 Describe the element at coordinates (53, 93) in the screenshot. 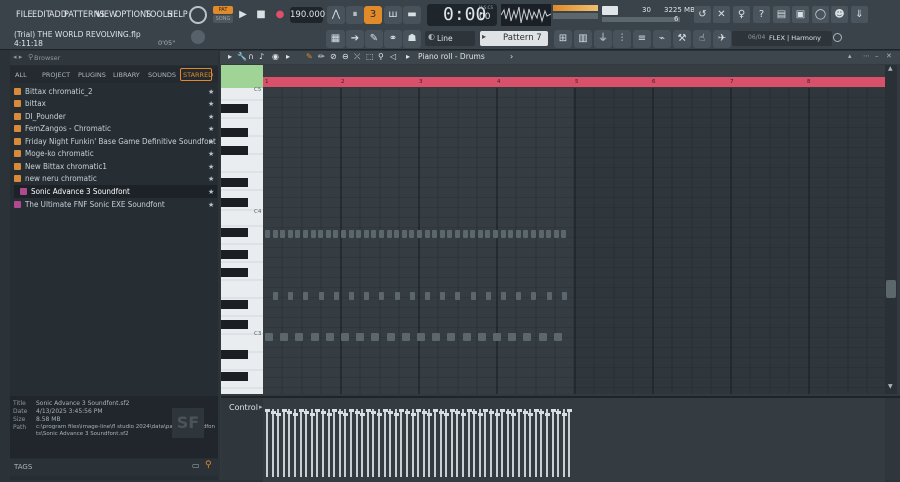

I see `browser-item: Bittax chromatic_2` at that location.